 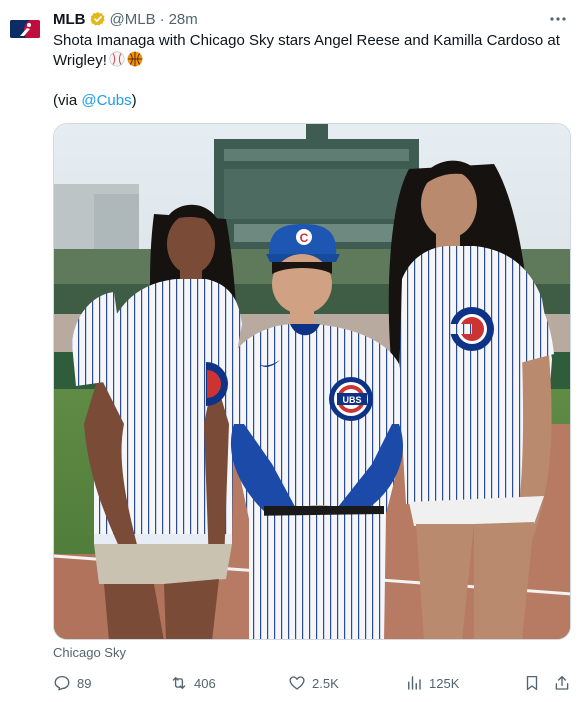 I want to click on tweet-text-line-2: Wrigley!, so click(x=313, y=61).